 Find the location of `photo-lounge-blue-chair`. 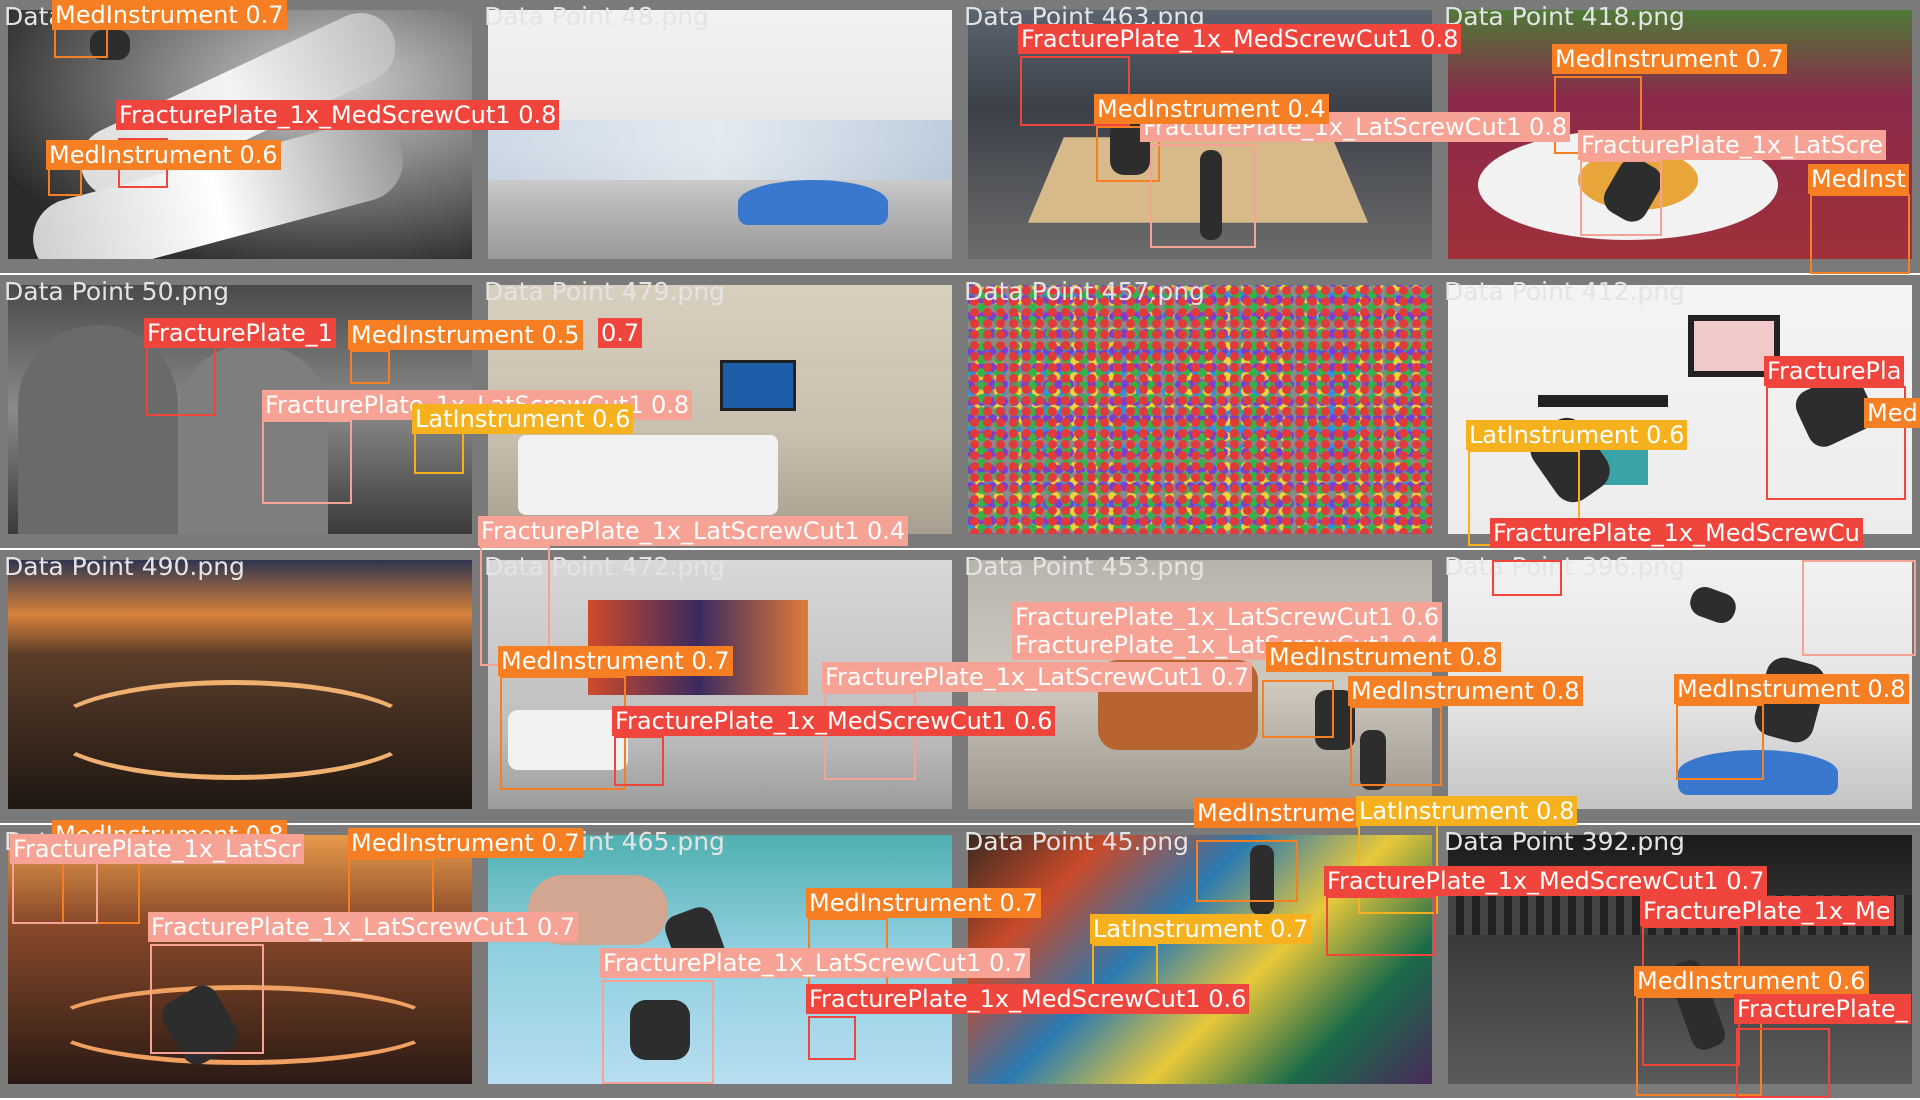

photo-lounge-blue-chair is located at coordinates (1680, 684).